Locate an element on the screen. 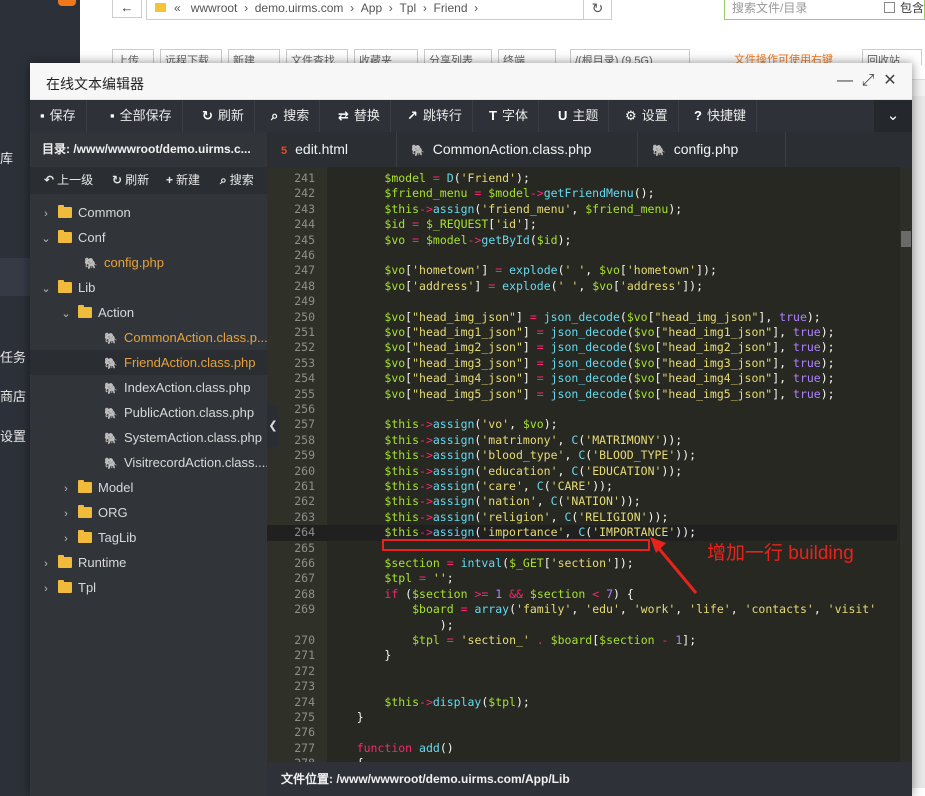 This screenshot has height=796, width=925. code-line: 241 $model = D('Friend'); is located at coordinates (582, 178).